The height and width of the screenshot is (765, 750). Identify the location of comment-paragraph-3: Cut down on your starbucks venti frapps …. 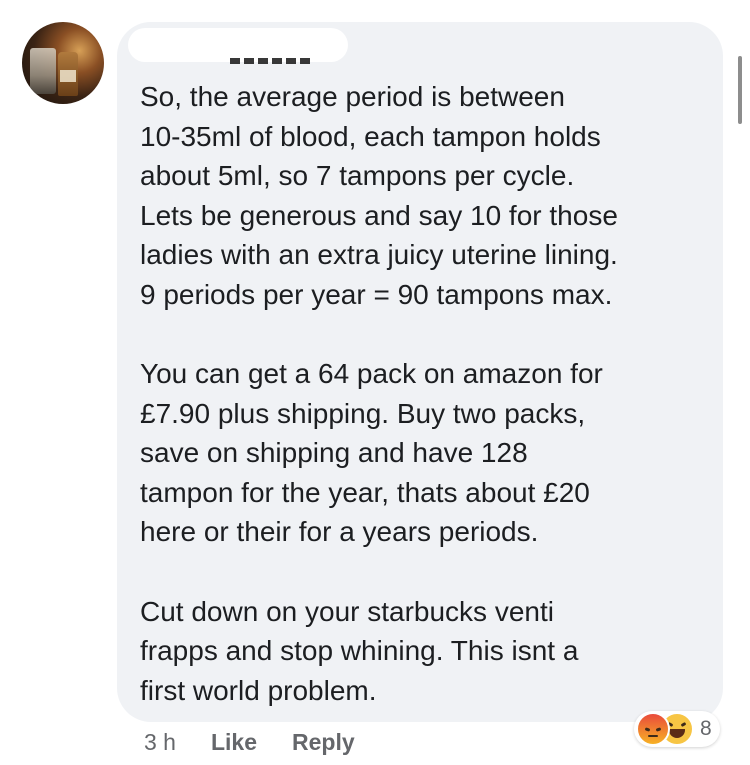
(359, 650).